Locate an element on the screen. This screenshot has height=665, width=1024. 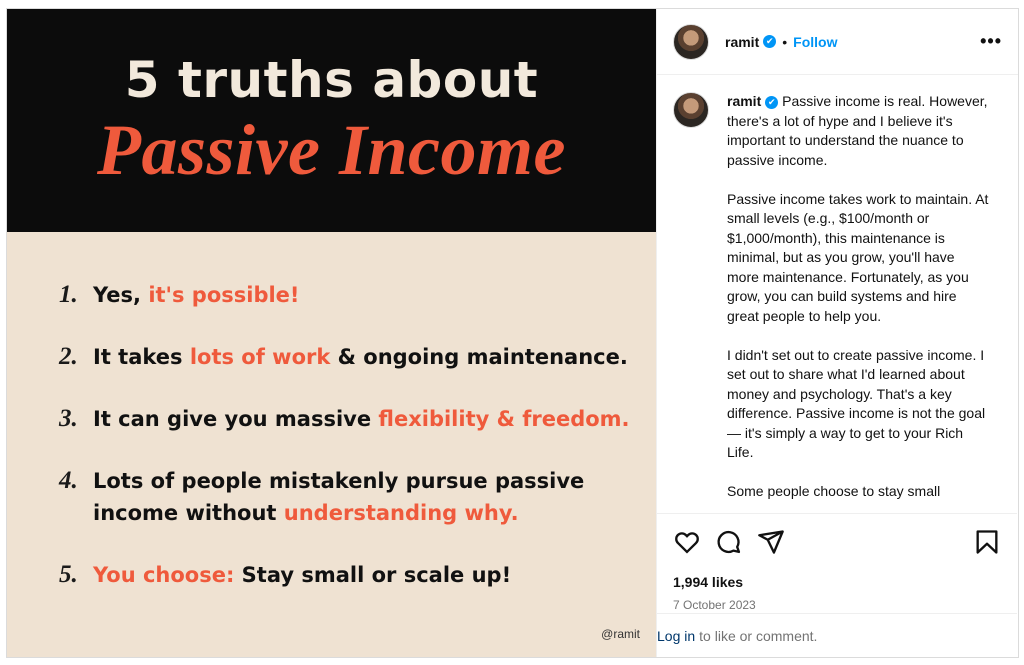
follow-button: Follow is located at coordinates (815, 42).